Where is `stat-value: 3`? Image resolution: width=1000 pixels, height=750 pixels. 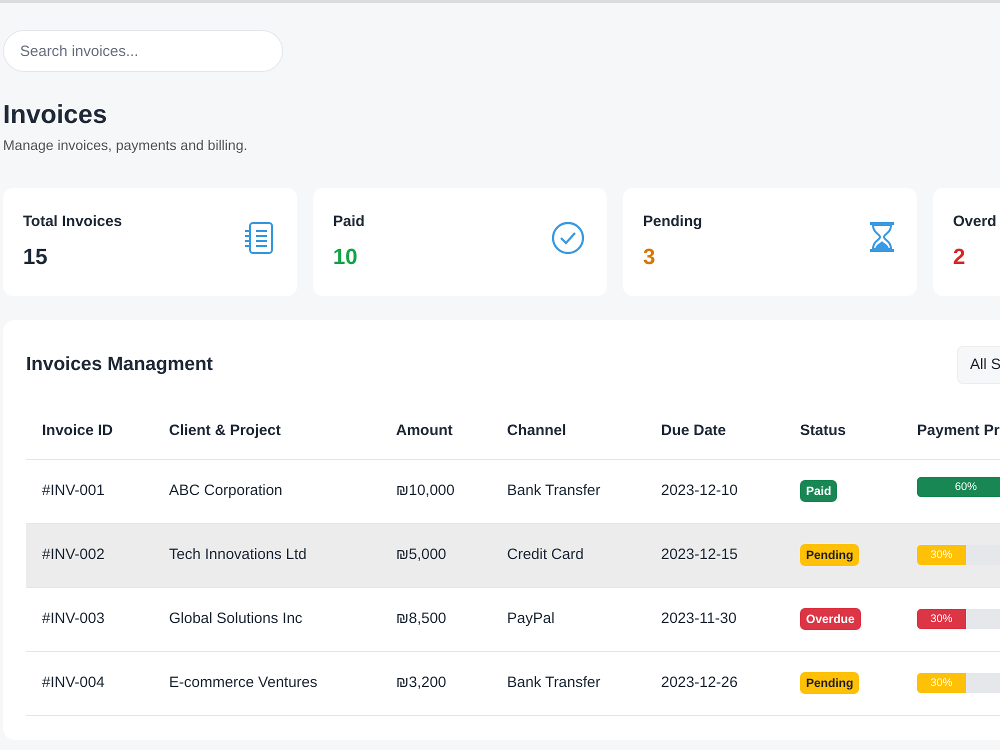
stat-value: 3 is located at coordinates (649, 256).